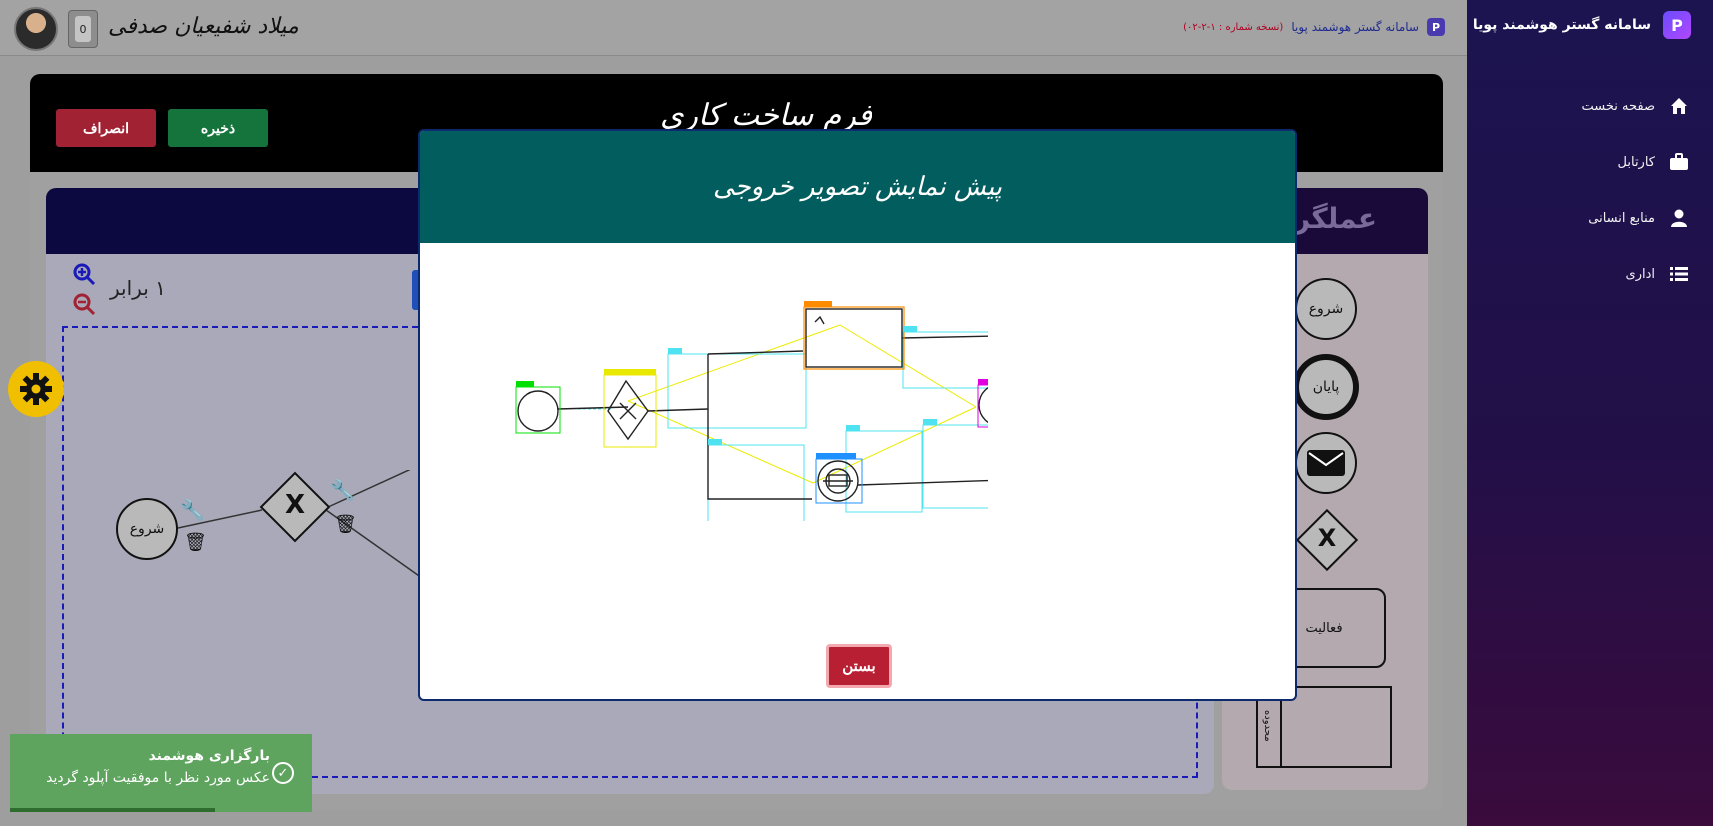  What do you see at coordinates (1233, 27) in the screenshot?
I see `version-label: (نسخه شماره : ۱-۲-۰۲)` at bounding box center [1233, 27].